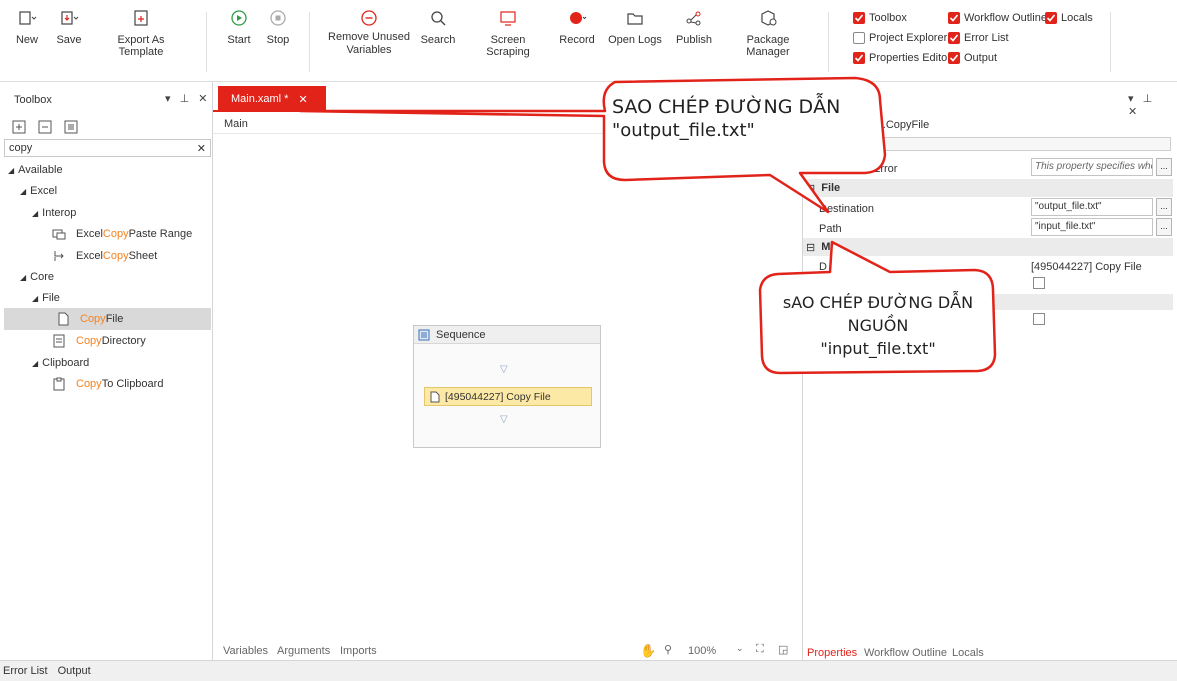 This screenshot has width=1177, height=681. I want to click on callout-bottom-line2: NGUỒN, so click(878, 325).